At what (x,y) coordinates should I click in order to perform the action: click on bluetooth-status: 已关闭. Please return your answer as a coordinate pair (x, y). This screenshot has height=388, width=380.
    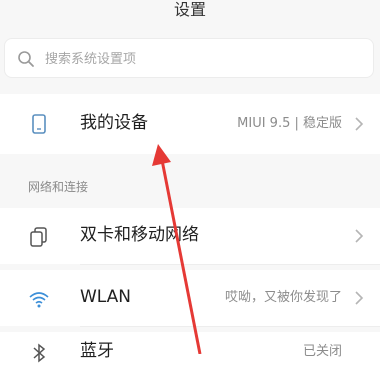
    Looking at the image, I should click on (322, 351).